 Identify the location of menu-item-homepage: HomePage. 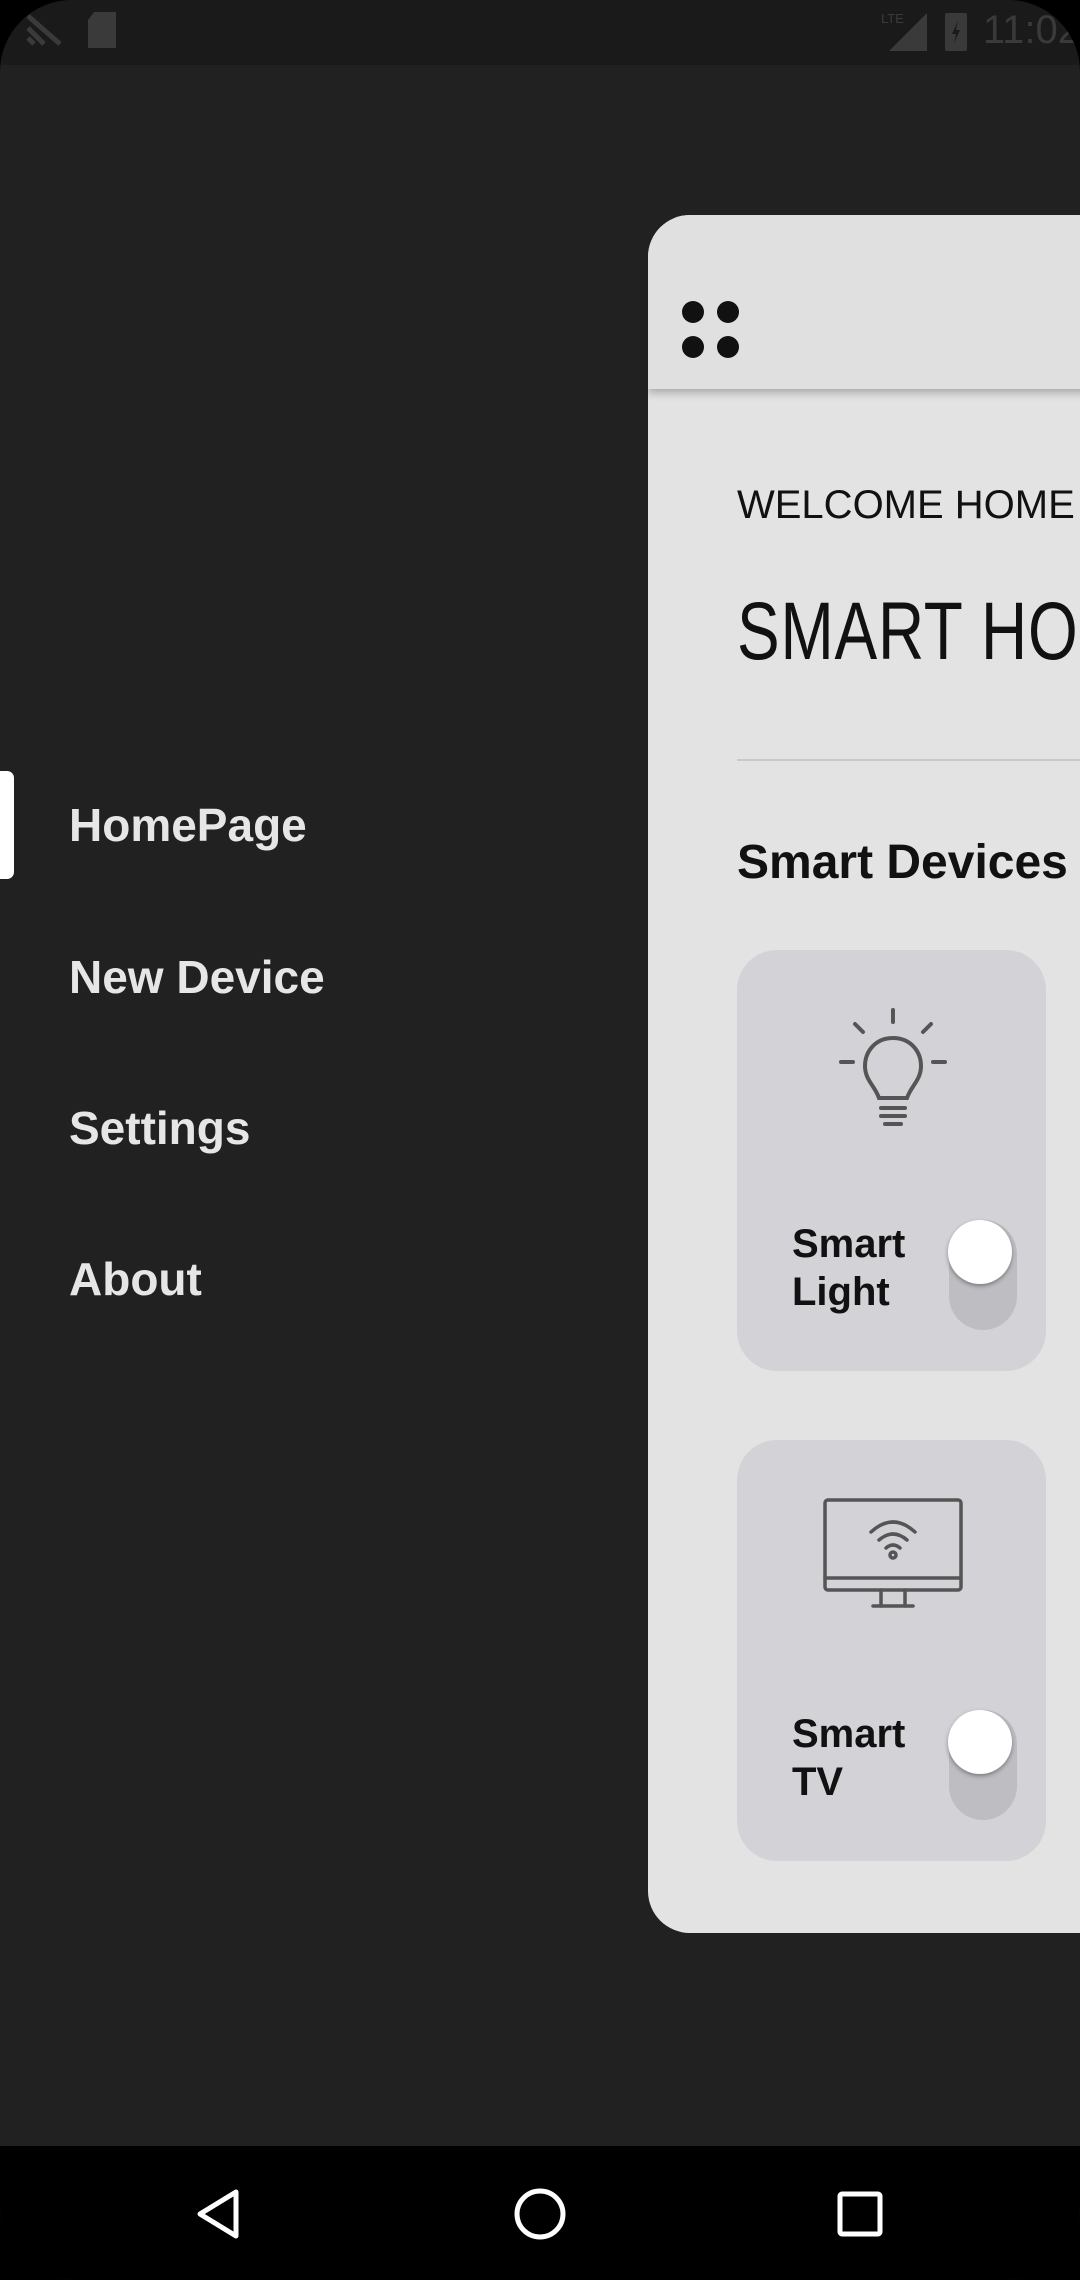
(188, 825).